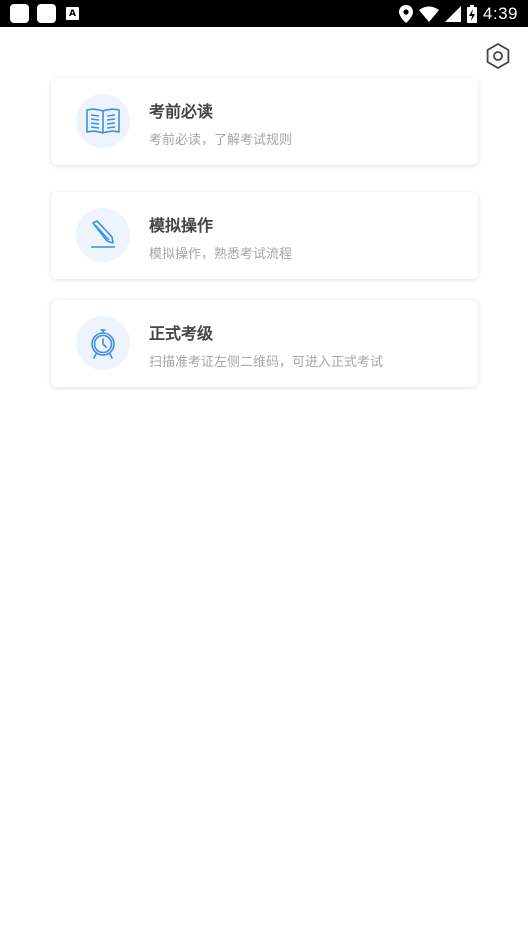 This screenshot has height=936, width=528. What do you see at coordinates (264, 13) in the screenshot?
I see `status-bar: A 4:39` at bounding box center [264, 13].